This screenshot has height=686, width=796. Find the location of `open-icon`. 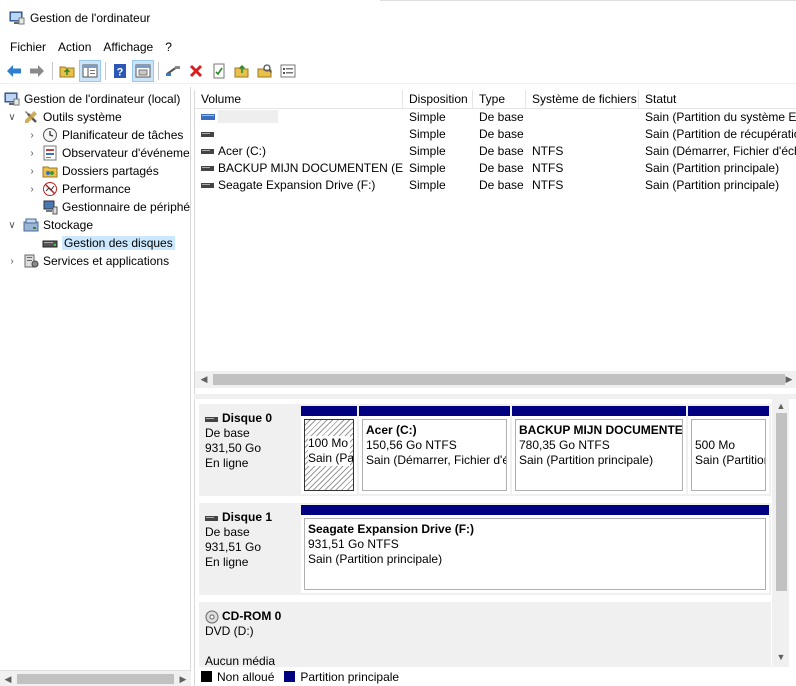

open-icon is located at coordinates (241, 70).